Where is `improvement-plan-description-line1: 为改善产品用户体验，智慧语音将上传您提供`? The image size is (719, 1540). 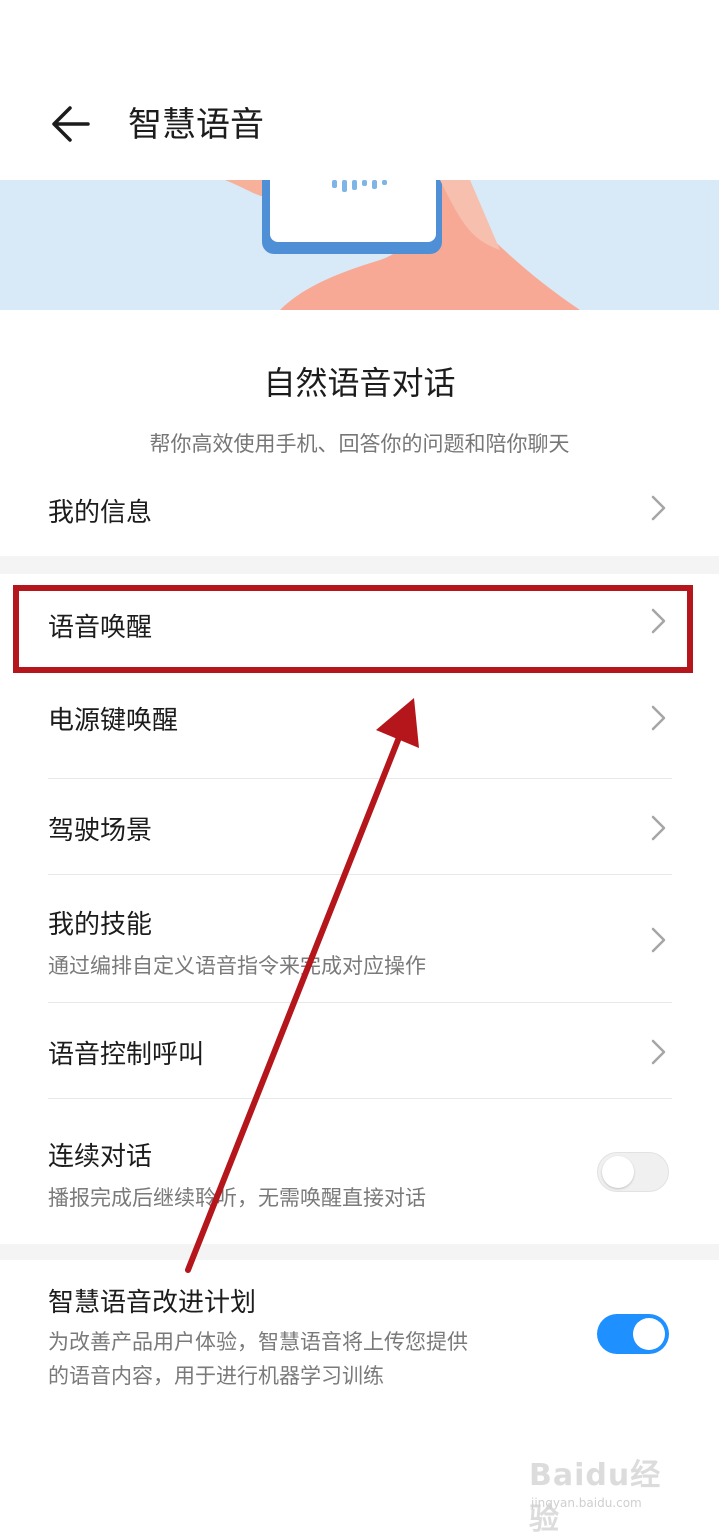
improvement-plan-description-line1: 为改善产品用户体验，智慧语音将上传您提供 is located at coordinates (258, 1342).